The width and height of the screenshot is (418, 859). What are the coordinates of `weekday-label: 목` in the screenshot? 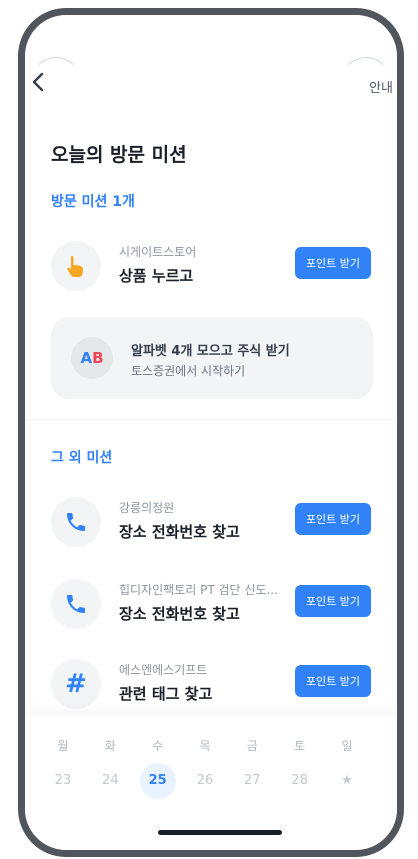 It's located at (205, 746).